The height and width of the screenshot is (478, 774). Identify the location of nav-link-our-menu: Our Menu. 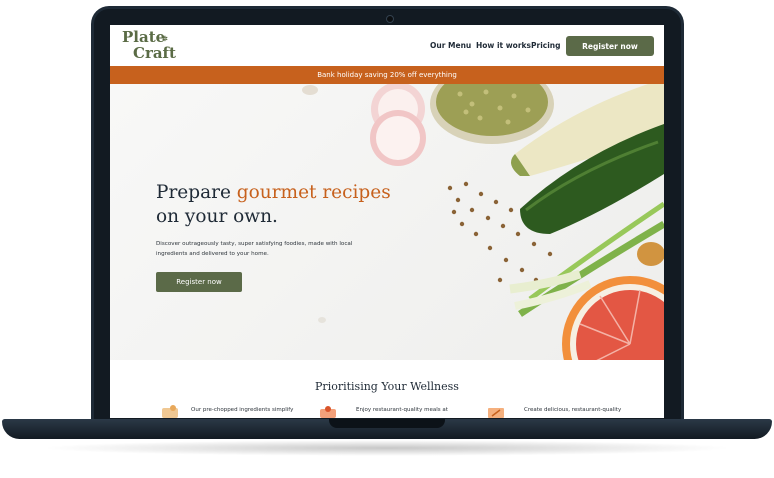
(450, 45).